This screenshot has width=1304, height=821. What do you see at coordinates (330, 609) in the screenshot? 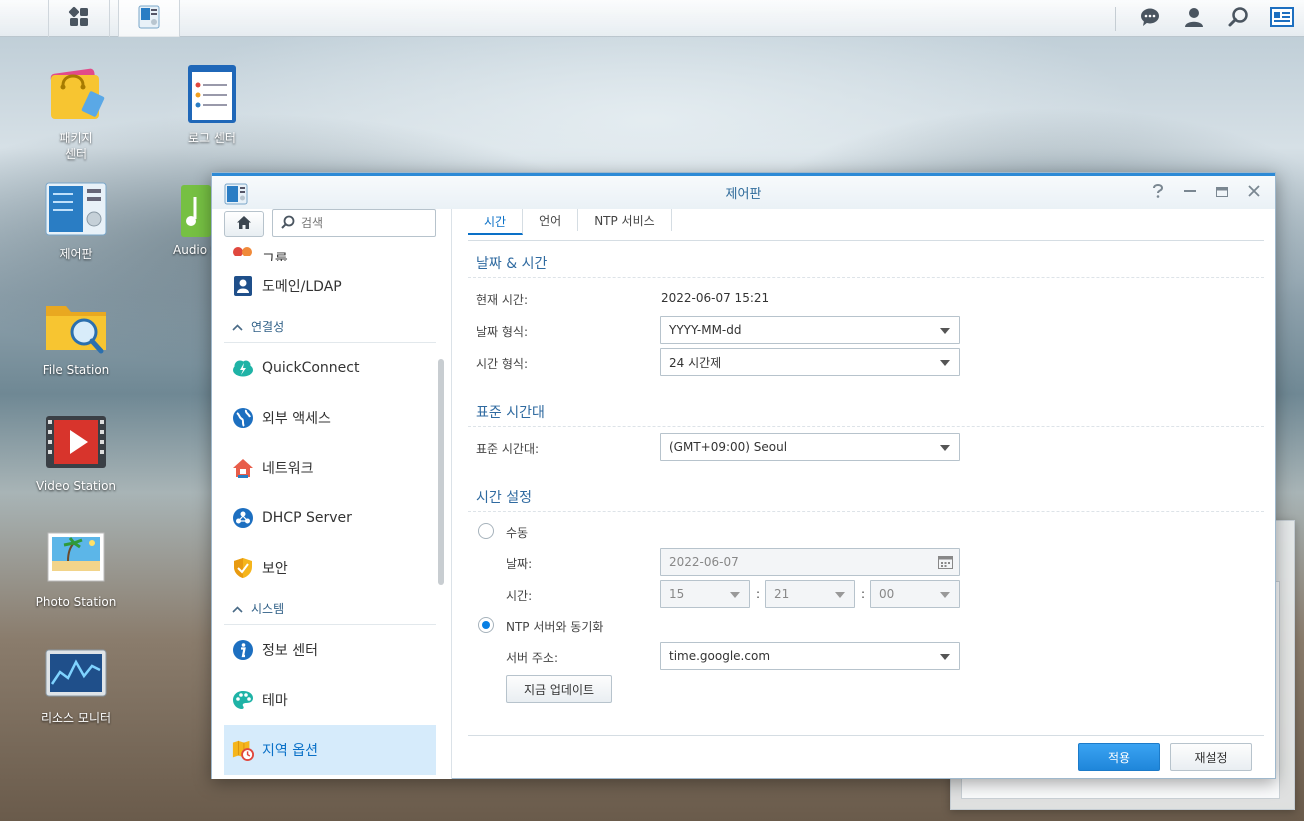
I see `section-system: 시스템` at bounding box center [330, 609].